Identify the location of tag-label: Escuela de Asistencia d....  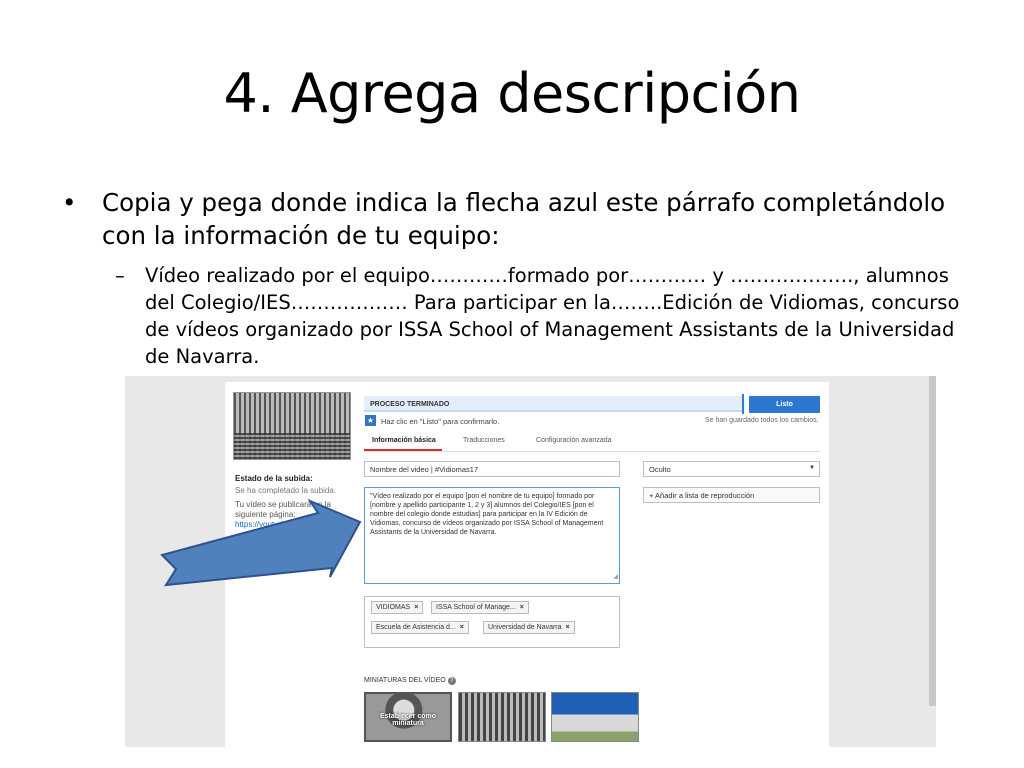
(416, 627).